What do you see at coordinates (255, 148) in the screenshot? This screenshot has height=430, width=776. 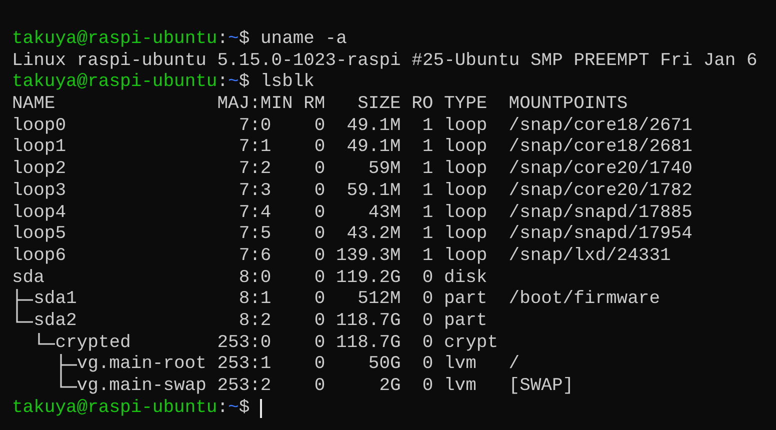 I see `table-cell-text: 7:1` at bounding box center [255, 148].